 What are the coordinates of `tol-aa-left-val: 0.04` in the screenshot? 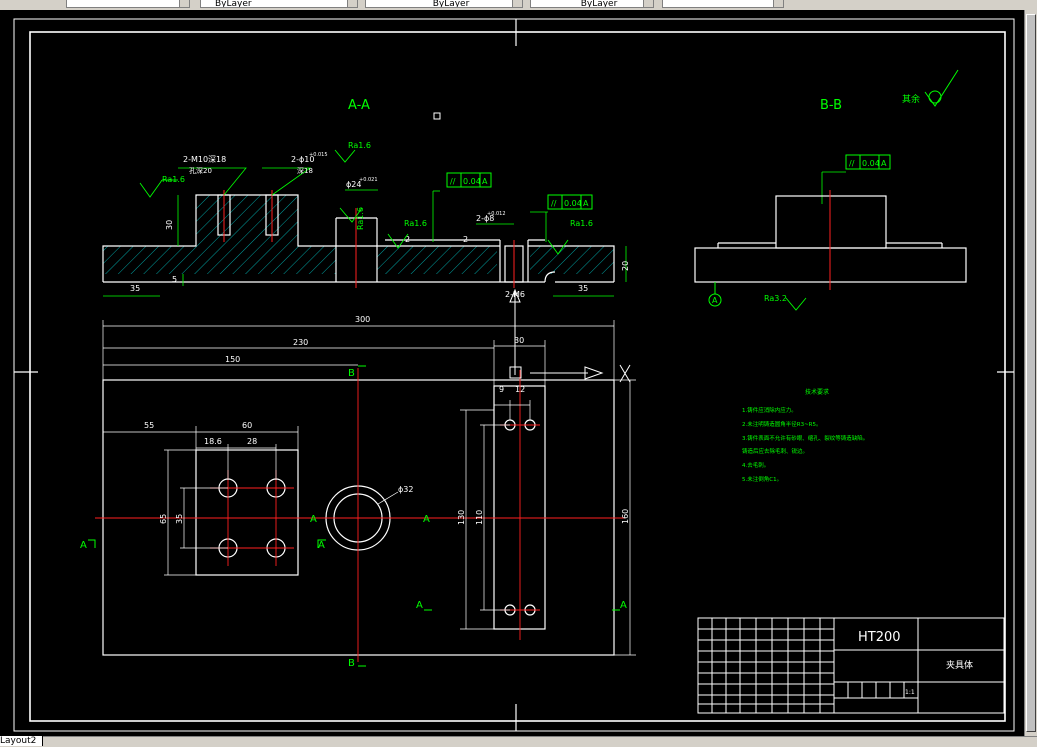 It's located at (472, 181).